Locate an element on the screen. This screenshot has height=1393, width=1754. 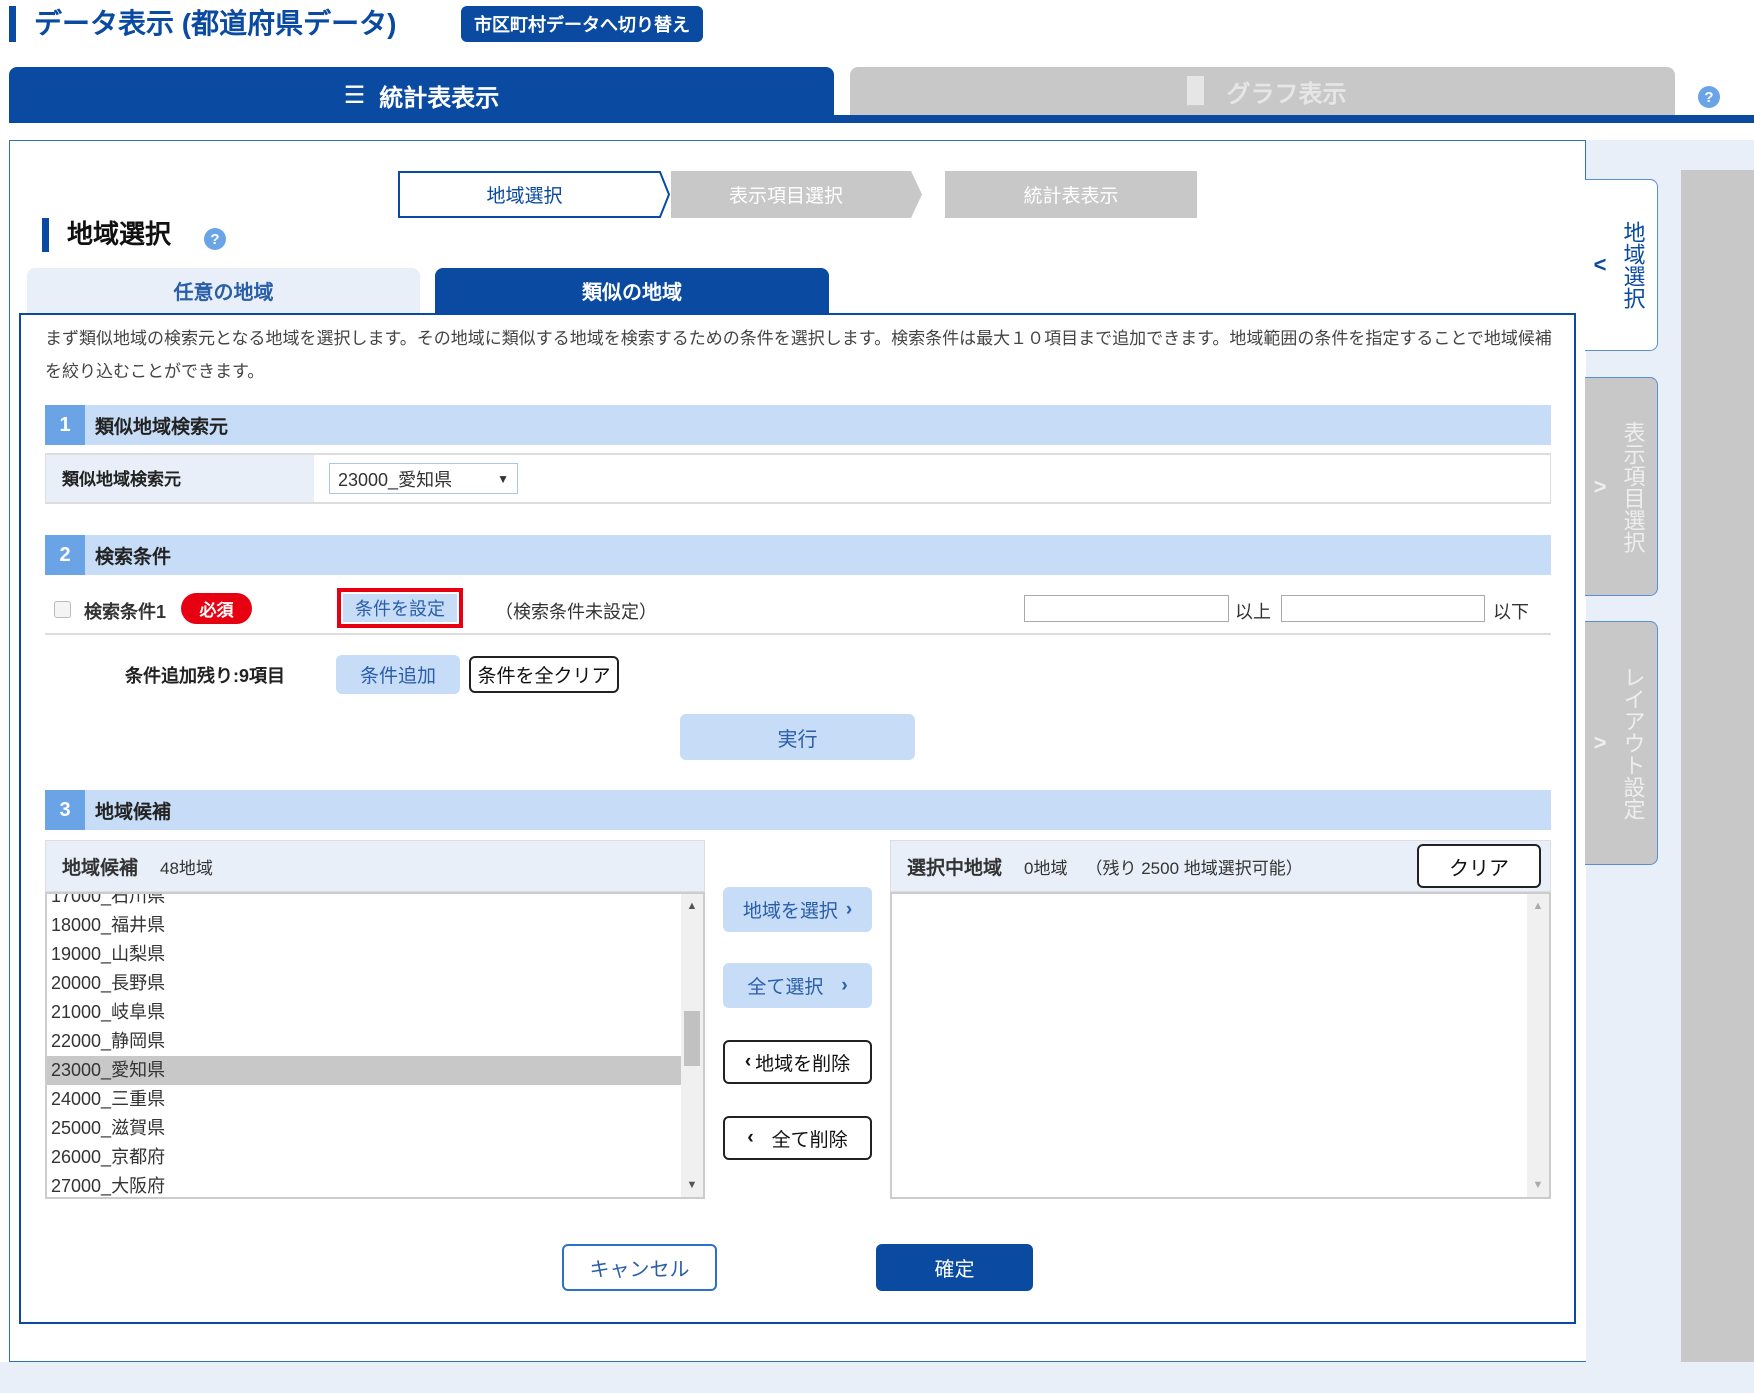
list-item: 20000_長野県 is located at coordinates (364, 983).